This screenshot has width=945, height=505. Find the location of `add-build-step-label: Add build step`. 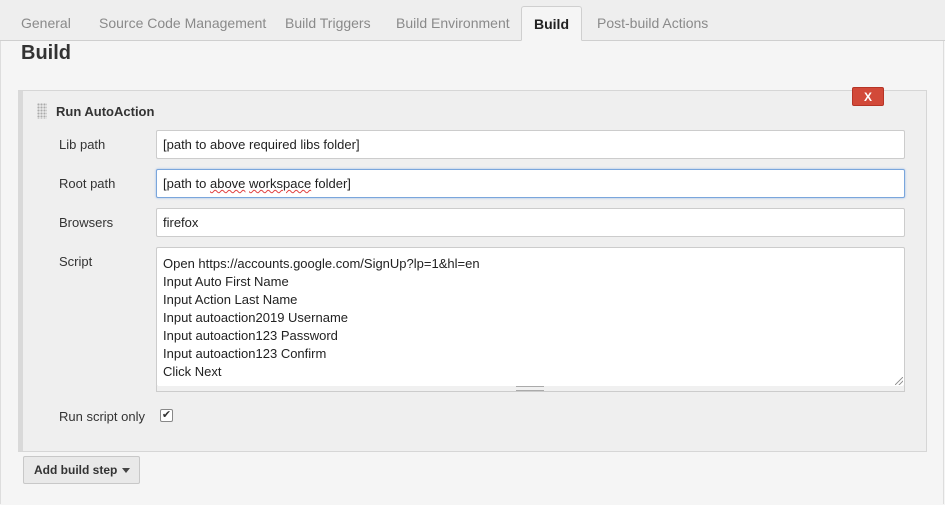

add-build-step-label: Add build step is located at coordinates (76, 470).